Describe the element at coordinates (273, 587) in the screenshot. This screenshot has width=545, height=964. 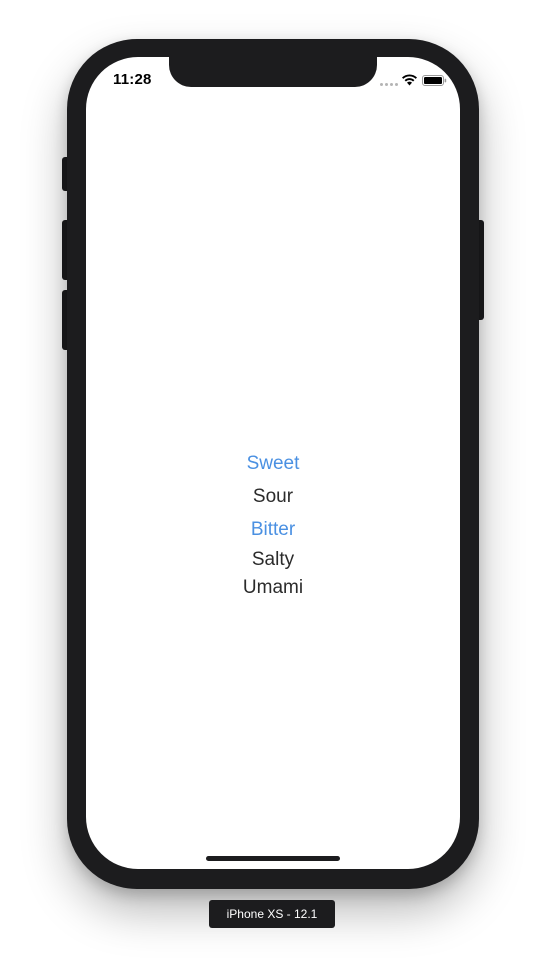
I see `taste-umami-label: Umami` at that location.